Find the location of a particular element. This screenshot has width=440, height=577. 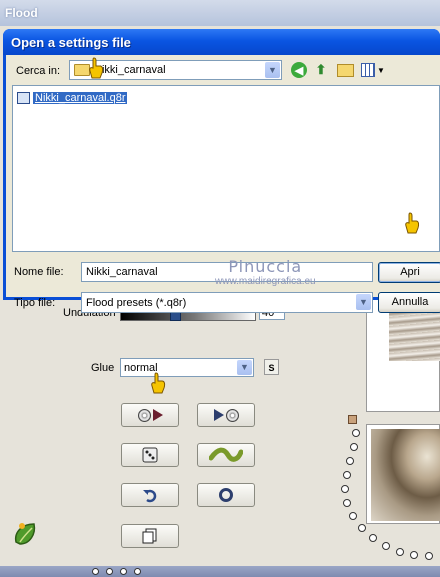

undo-icon is located at coordinates (150, 496).